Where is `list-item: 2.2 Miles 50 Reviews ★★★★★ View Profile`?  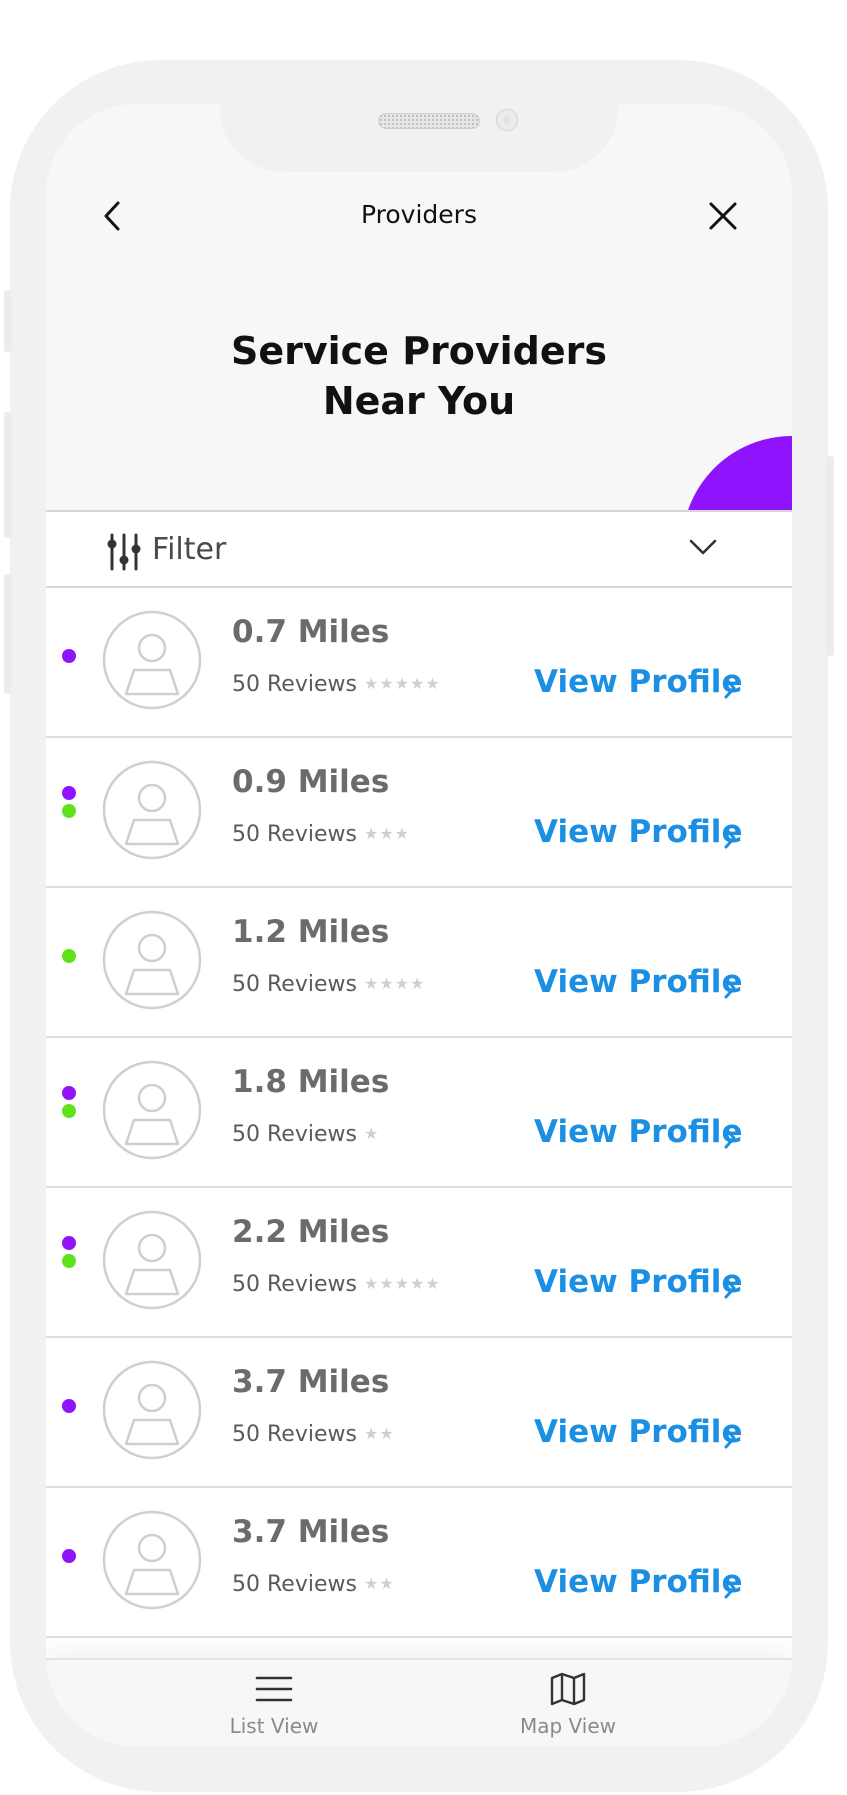 list-item: 2.2 Miles 50 Reviews ★★★★★ View Profile is located at coordinates (419, 1263).